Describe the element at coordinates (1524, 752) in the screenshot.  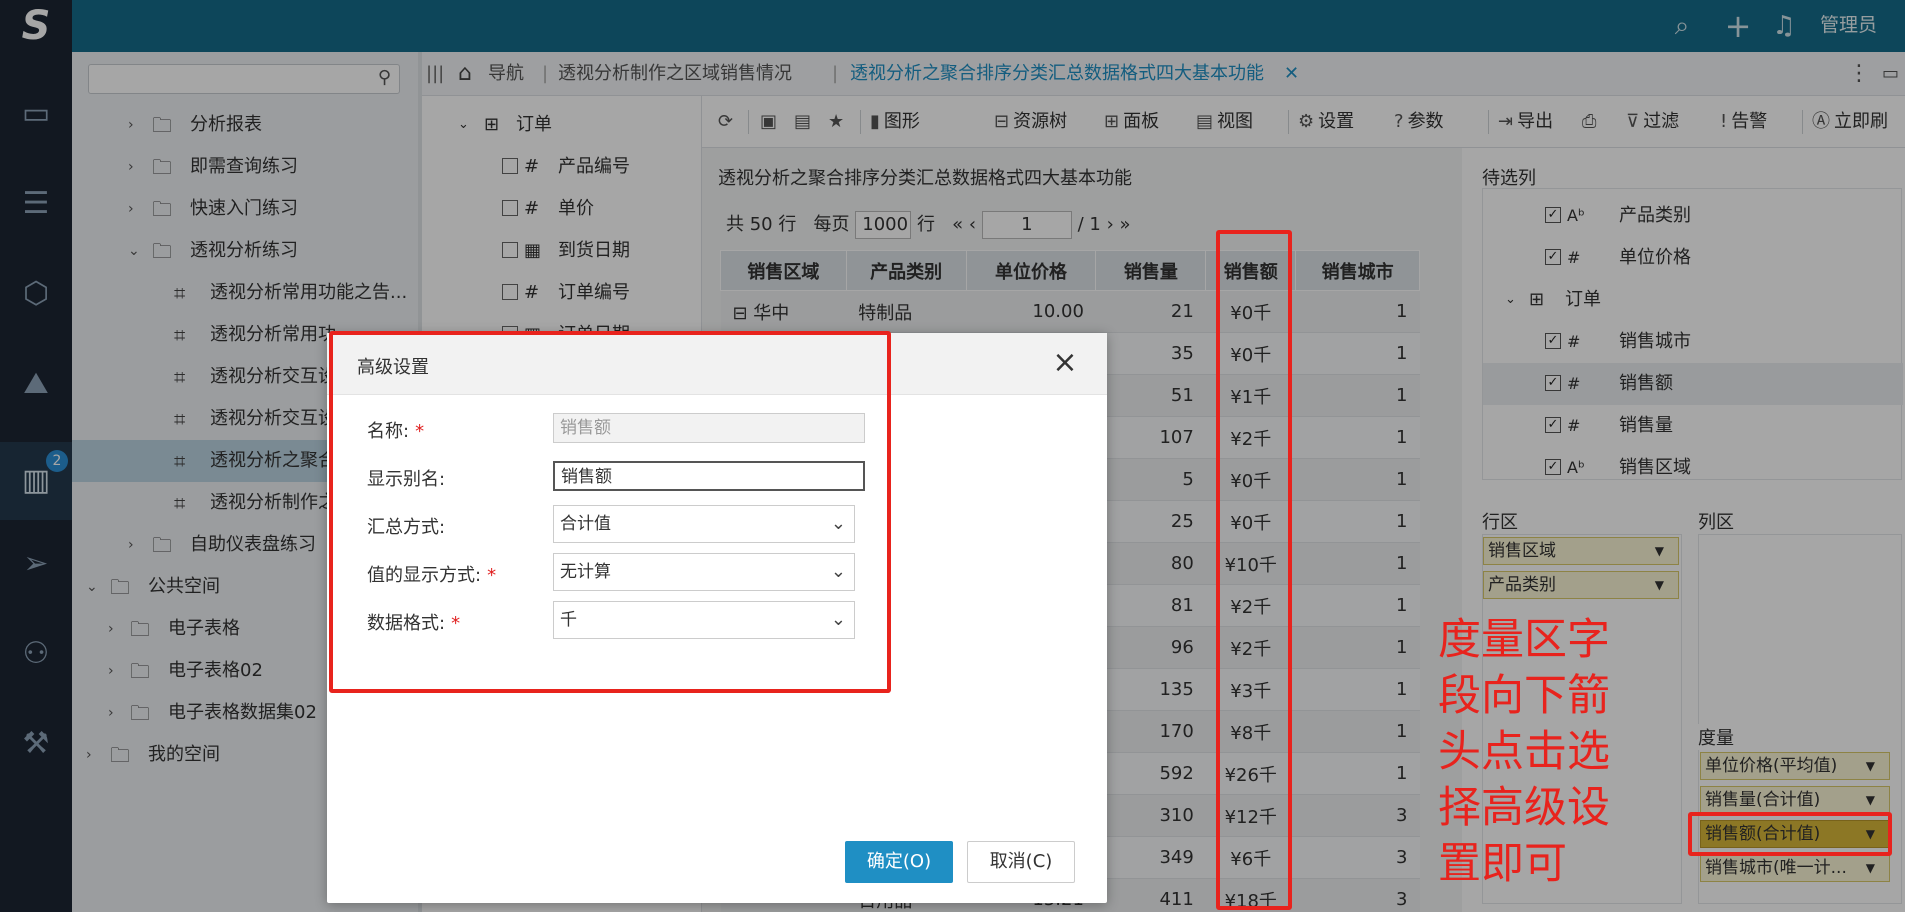
I see `annotation-note: 度量区字段向下箭头点击选择高级设置即可` at that location.